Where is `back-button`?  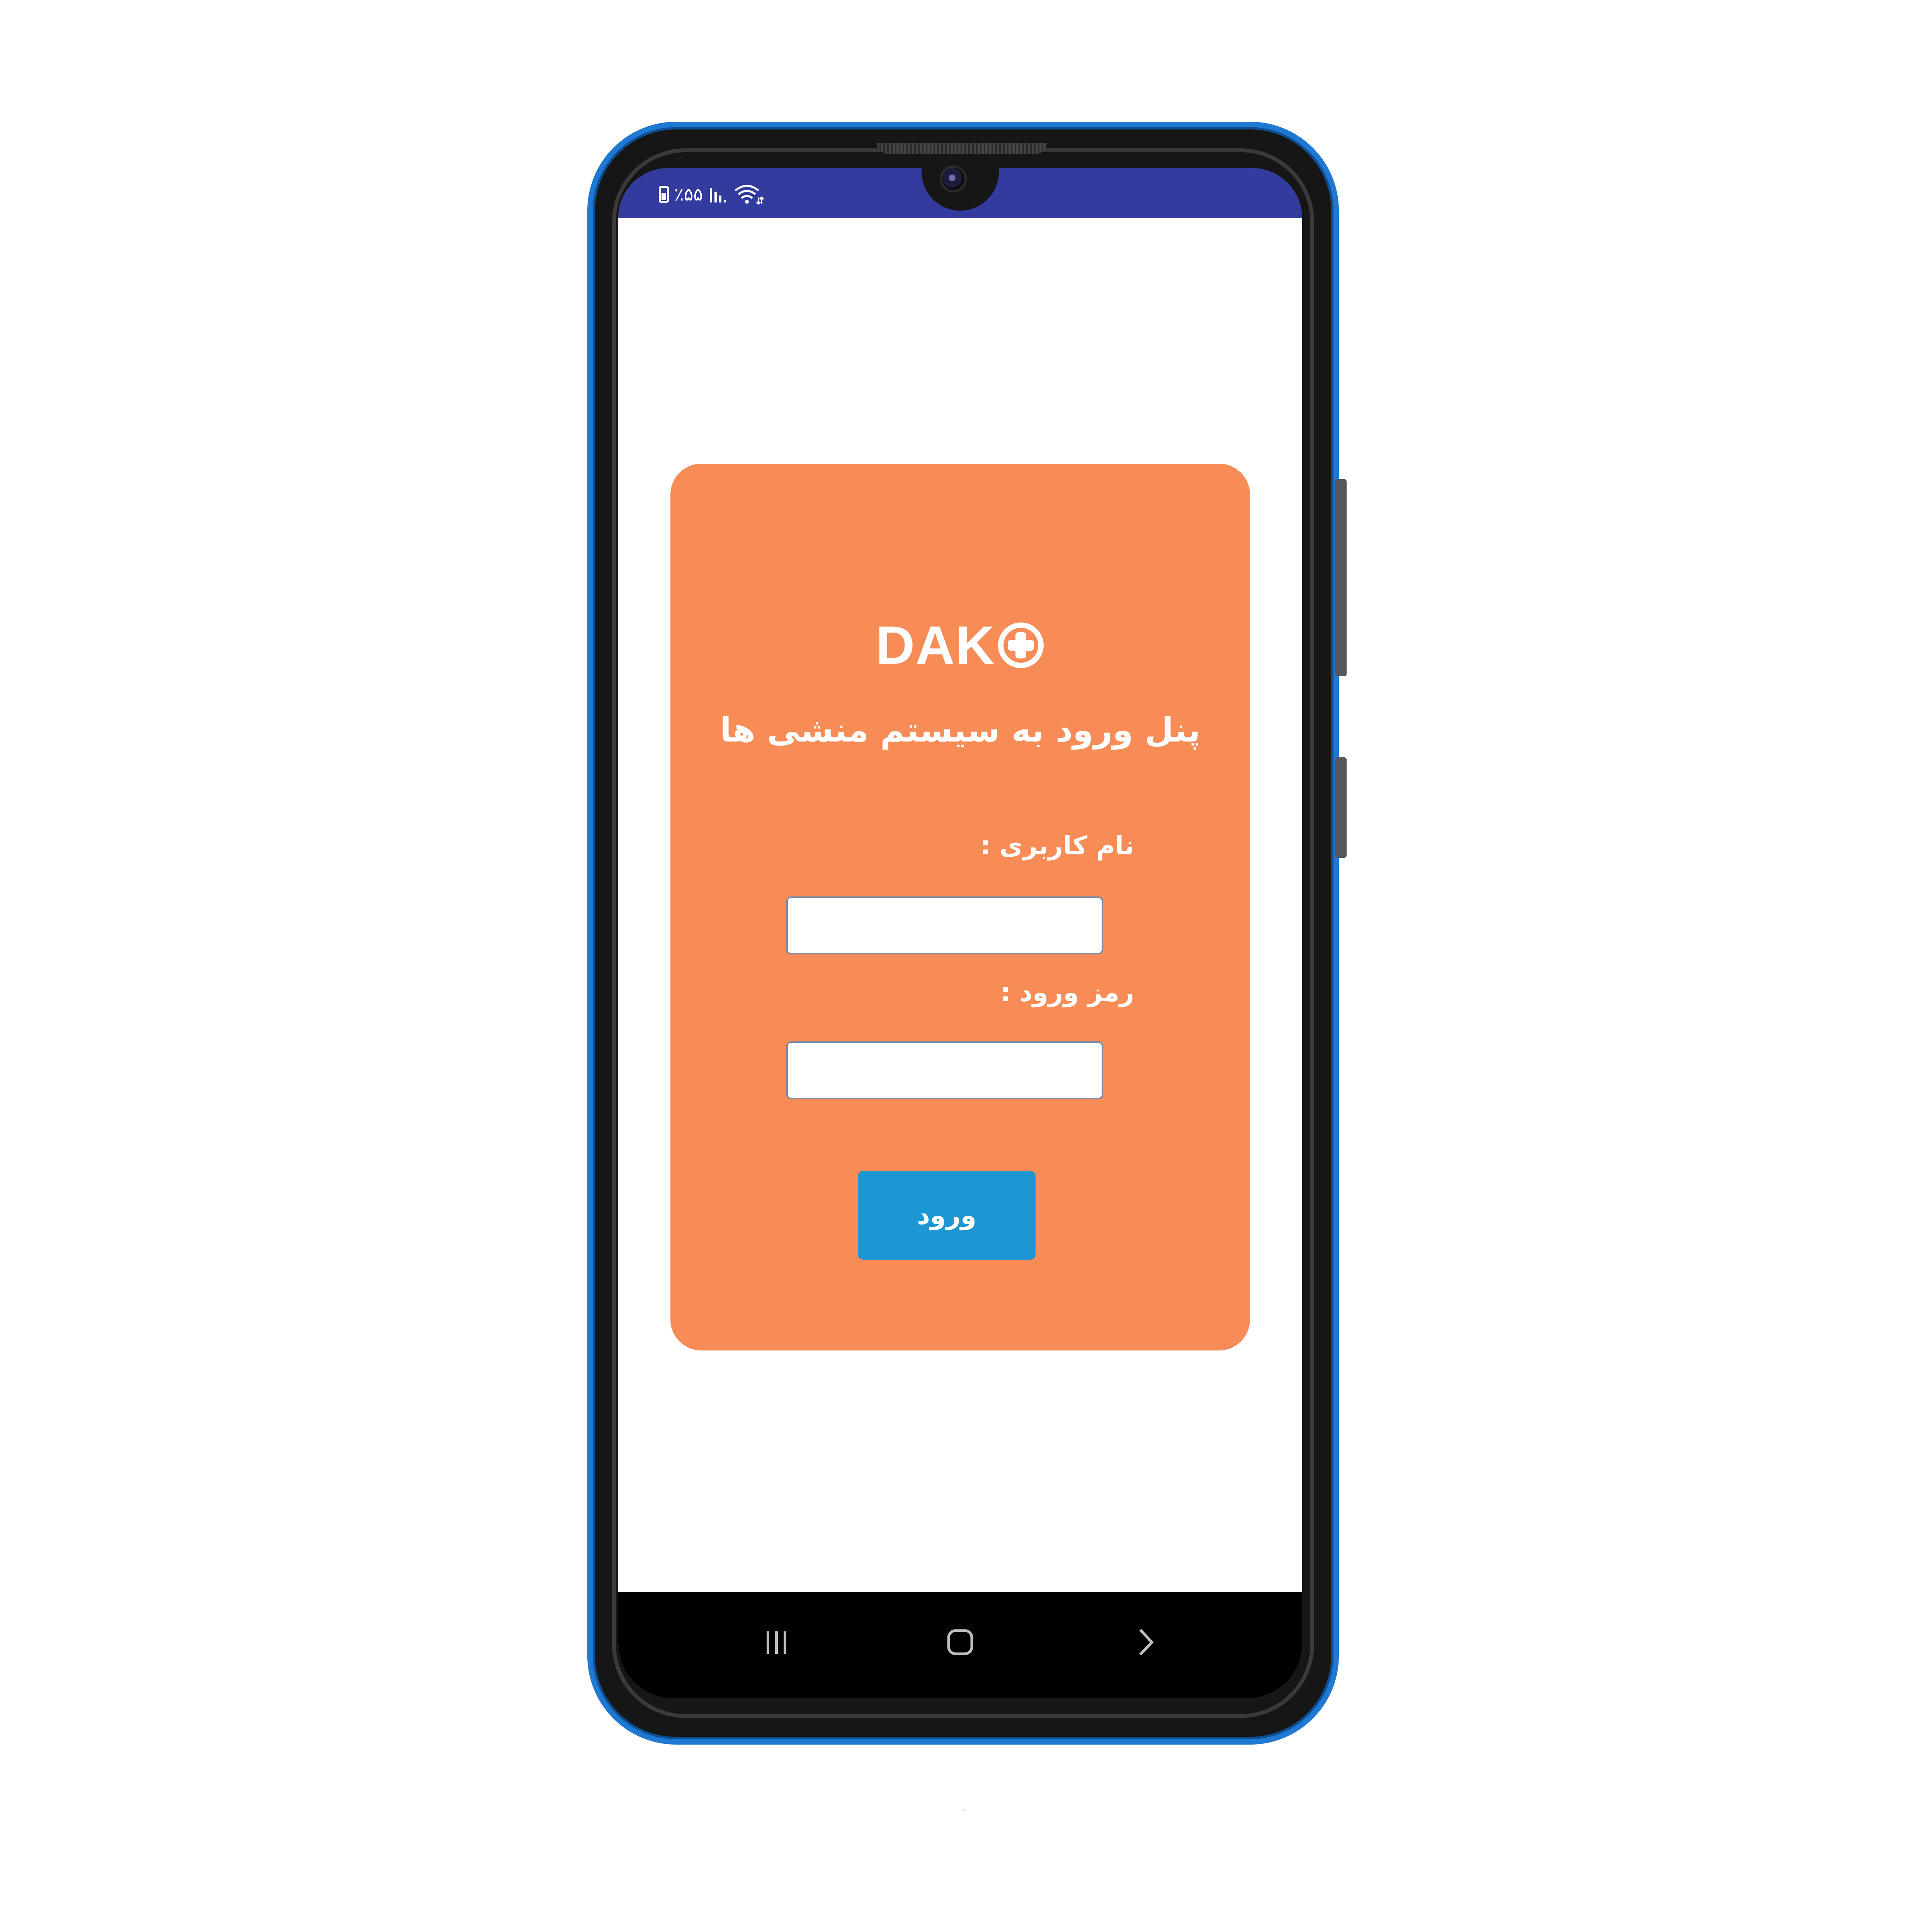
back-button is located at coordinates (1146, 1642).